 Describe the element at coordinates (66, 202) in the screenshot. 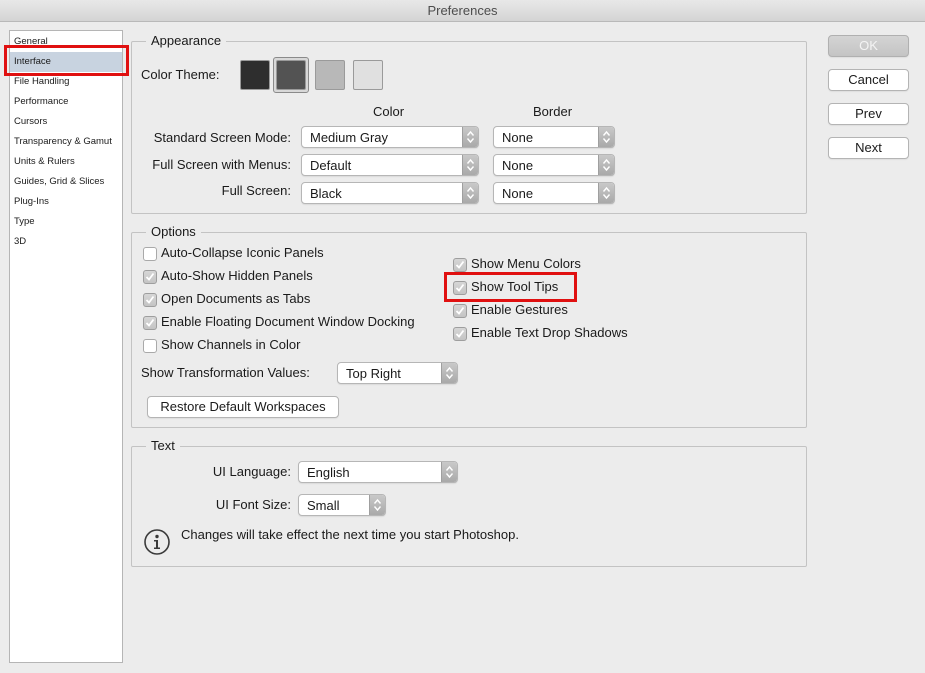

I see `sidebar-item-plugins: Plug-Ins` at that location.